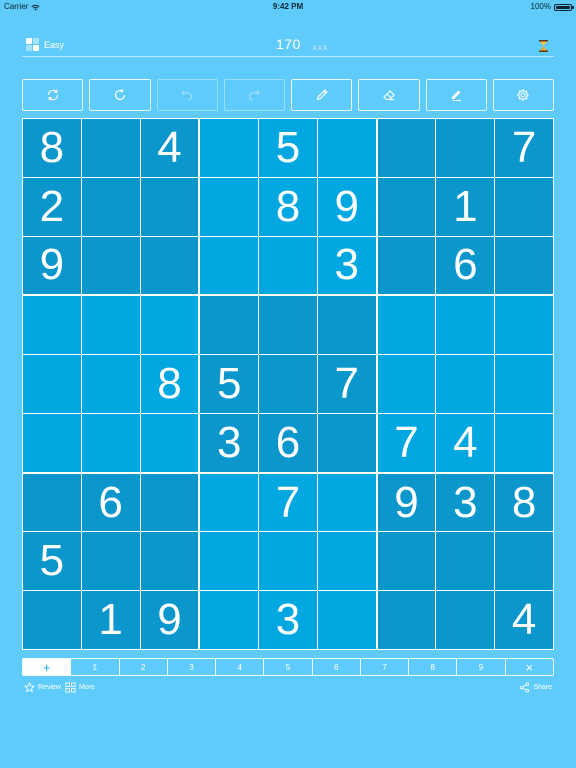  I want to click on settings-button, so click(523, 95).